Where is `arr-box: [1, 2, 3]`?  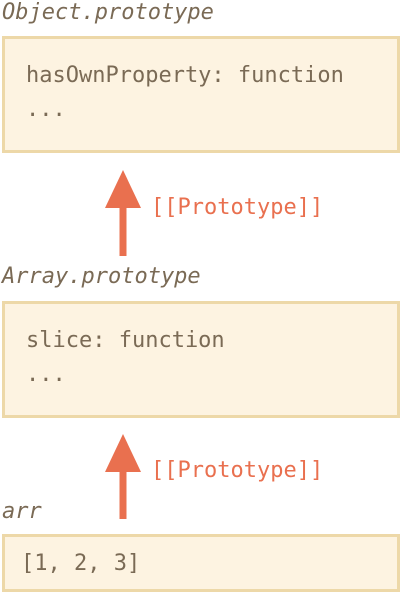 arr-box: [1, 2, 3] is located at coordinates (201, 563).